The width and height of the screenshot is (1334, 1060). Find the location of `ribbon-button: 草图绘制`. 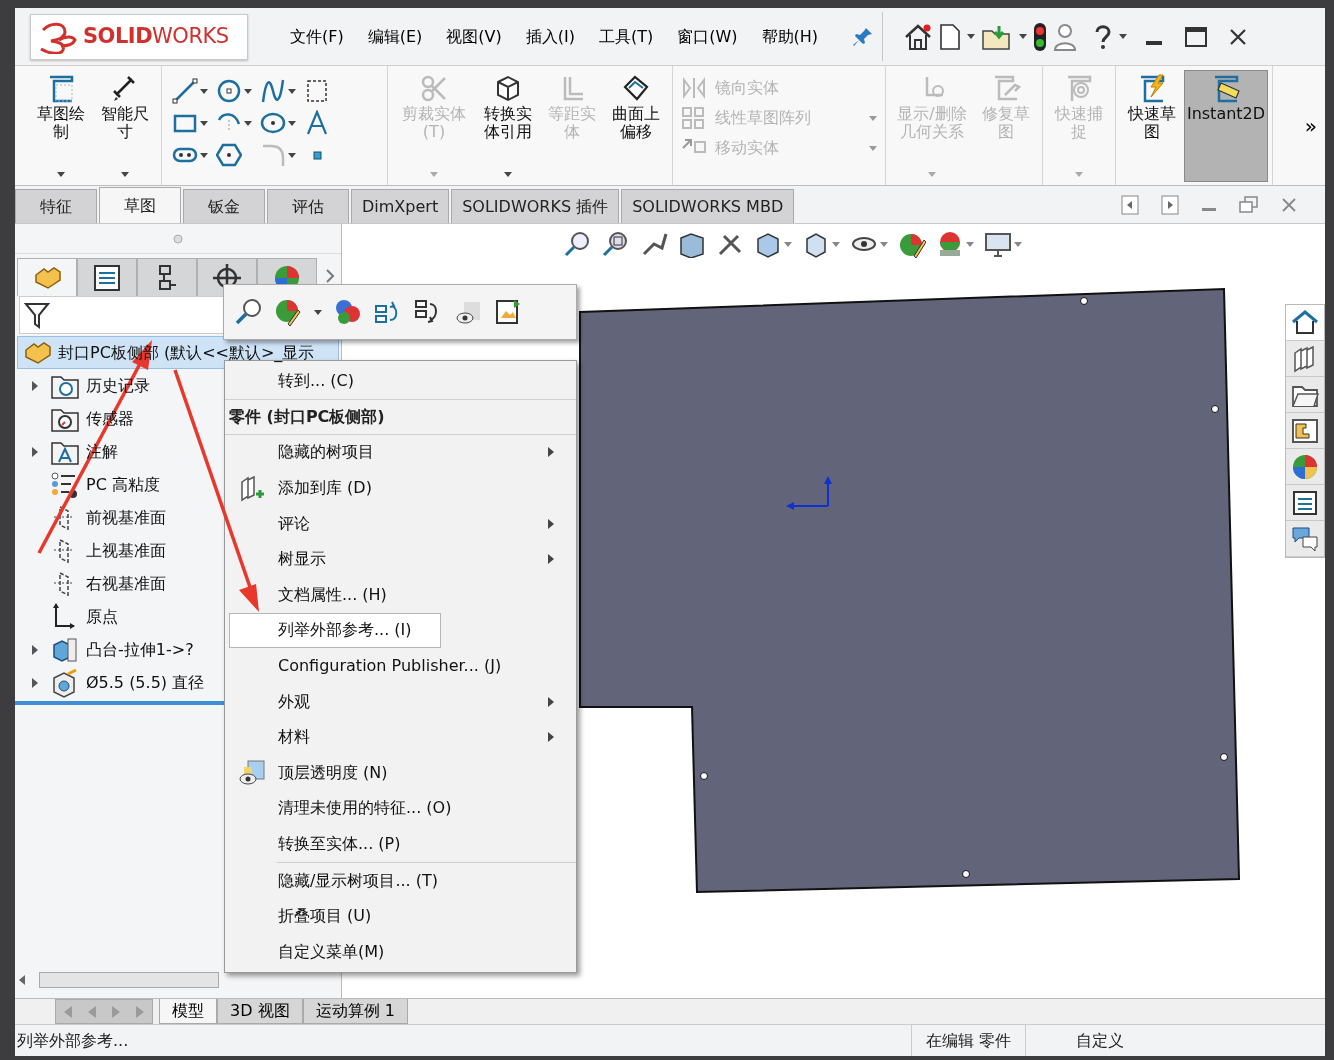

ribbon-button: 草图绘制 is located at coordinates (61, 126).